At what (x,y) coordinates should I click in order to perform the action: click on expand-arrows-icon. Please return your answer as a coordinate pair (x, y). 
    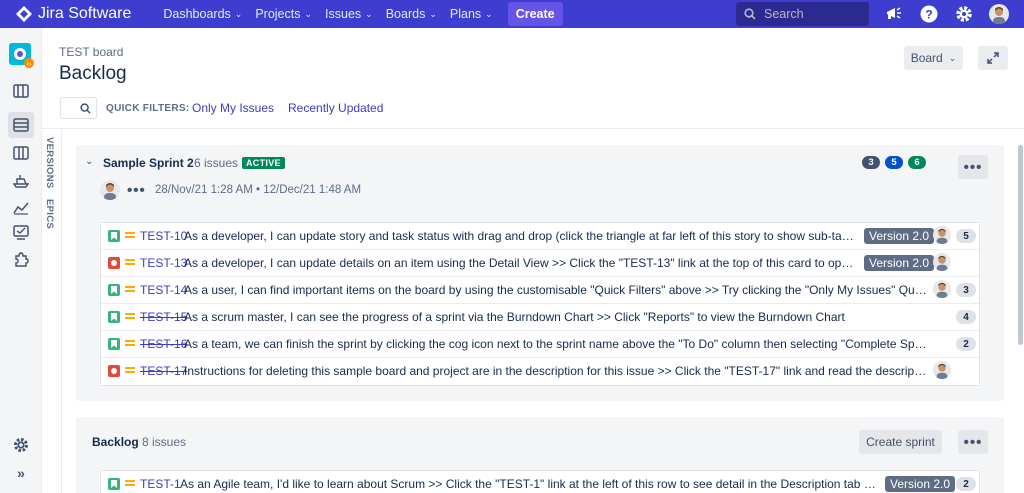
    Looking at the image, I should click on (993, 58).